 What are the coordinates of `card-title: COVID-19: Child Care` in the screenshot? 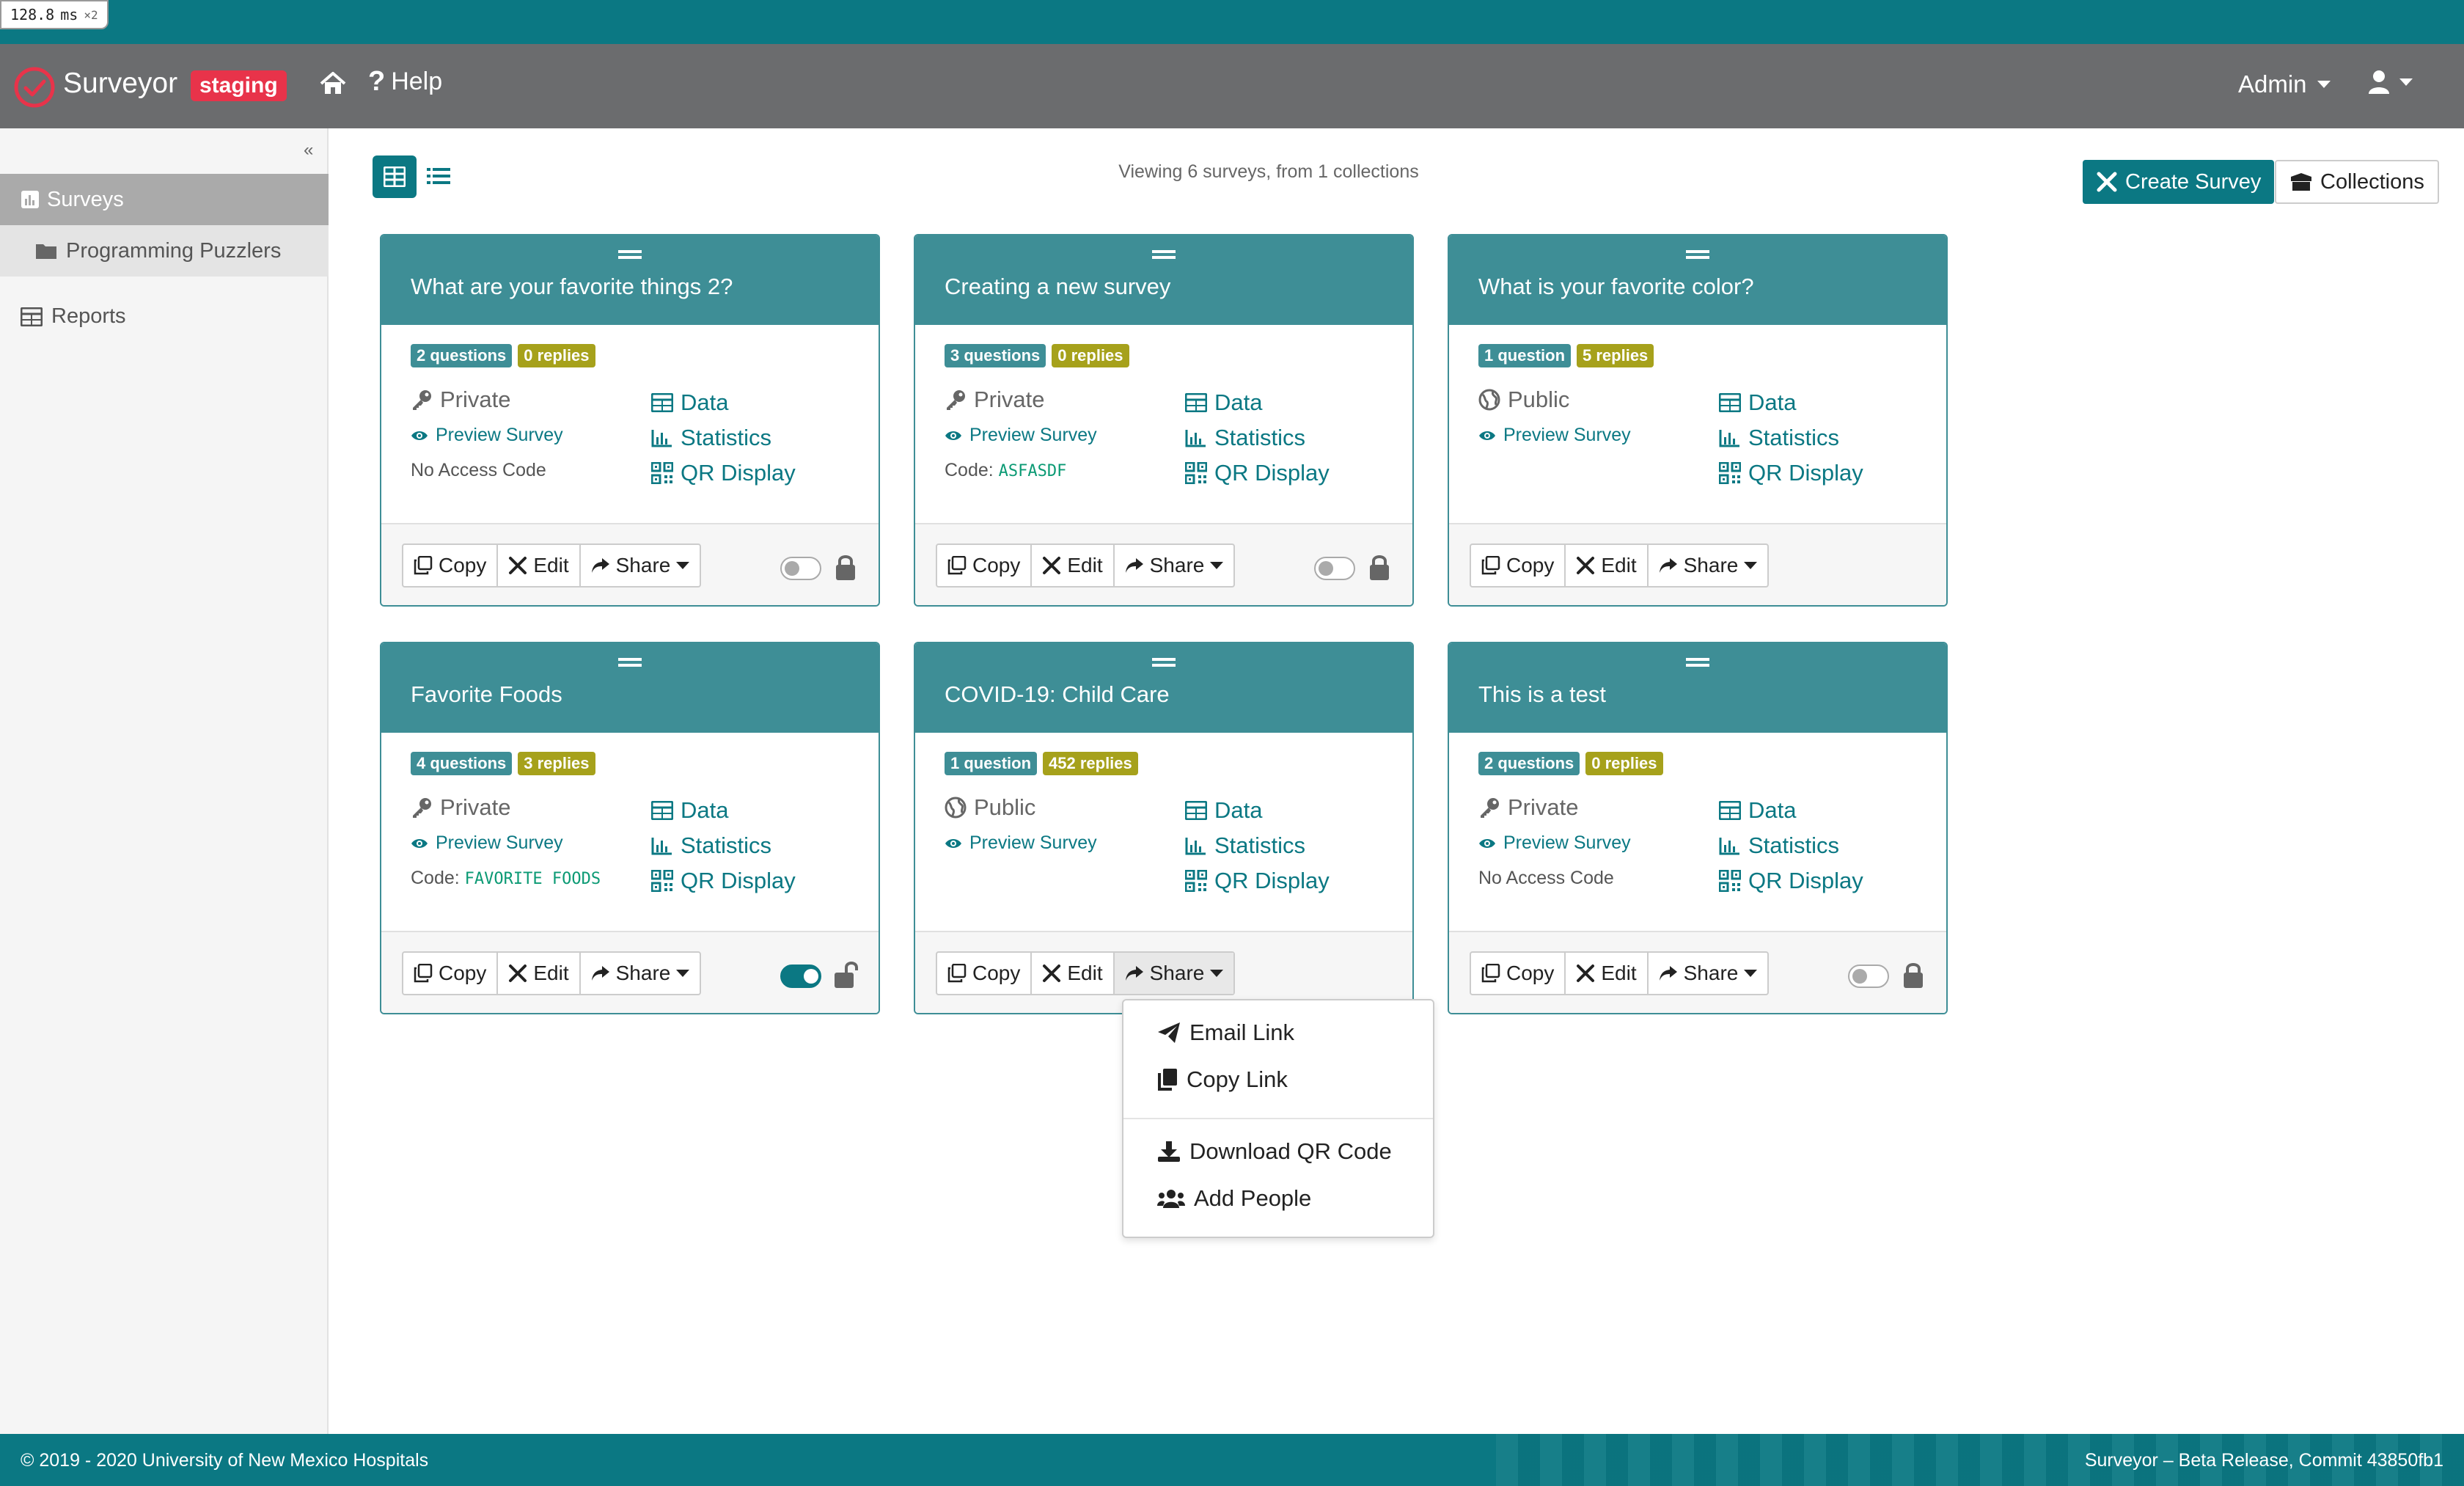 It's located at (1057, 694).